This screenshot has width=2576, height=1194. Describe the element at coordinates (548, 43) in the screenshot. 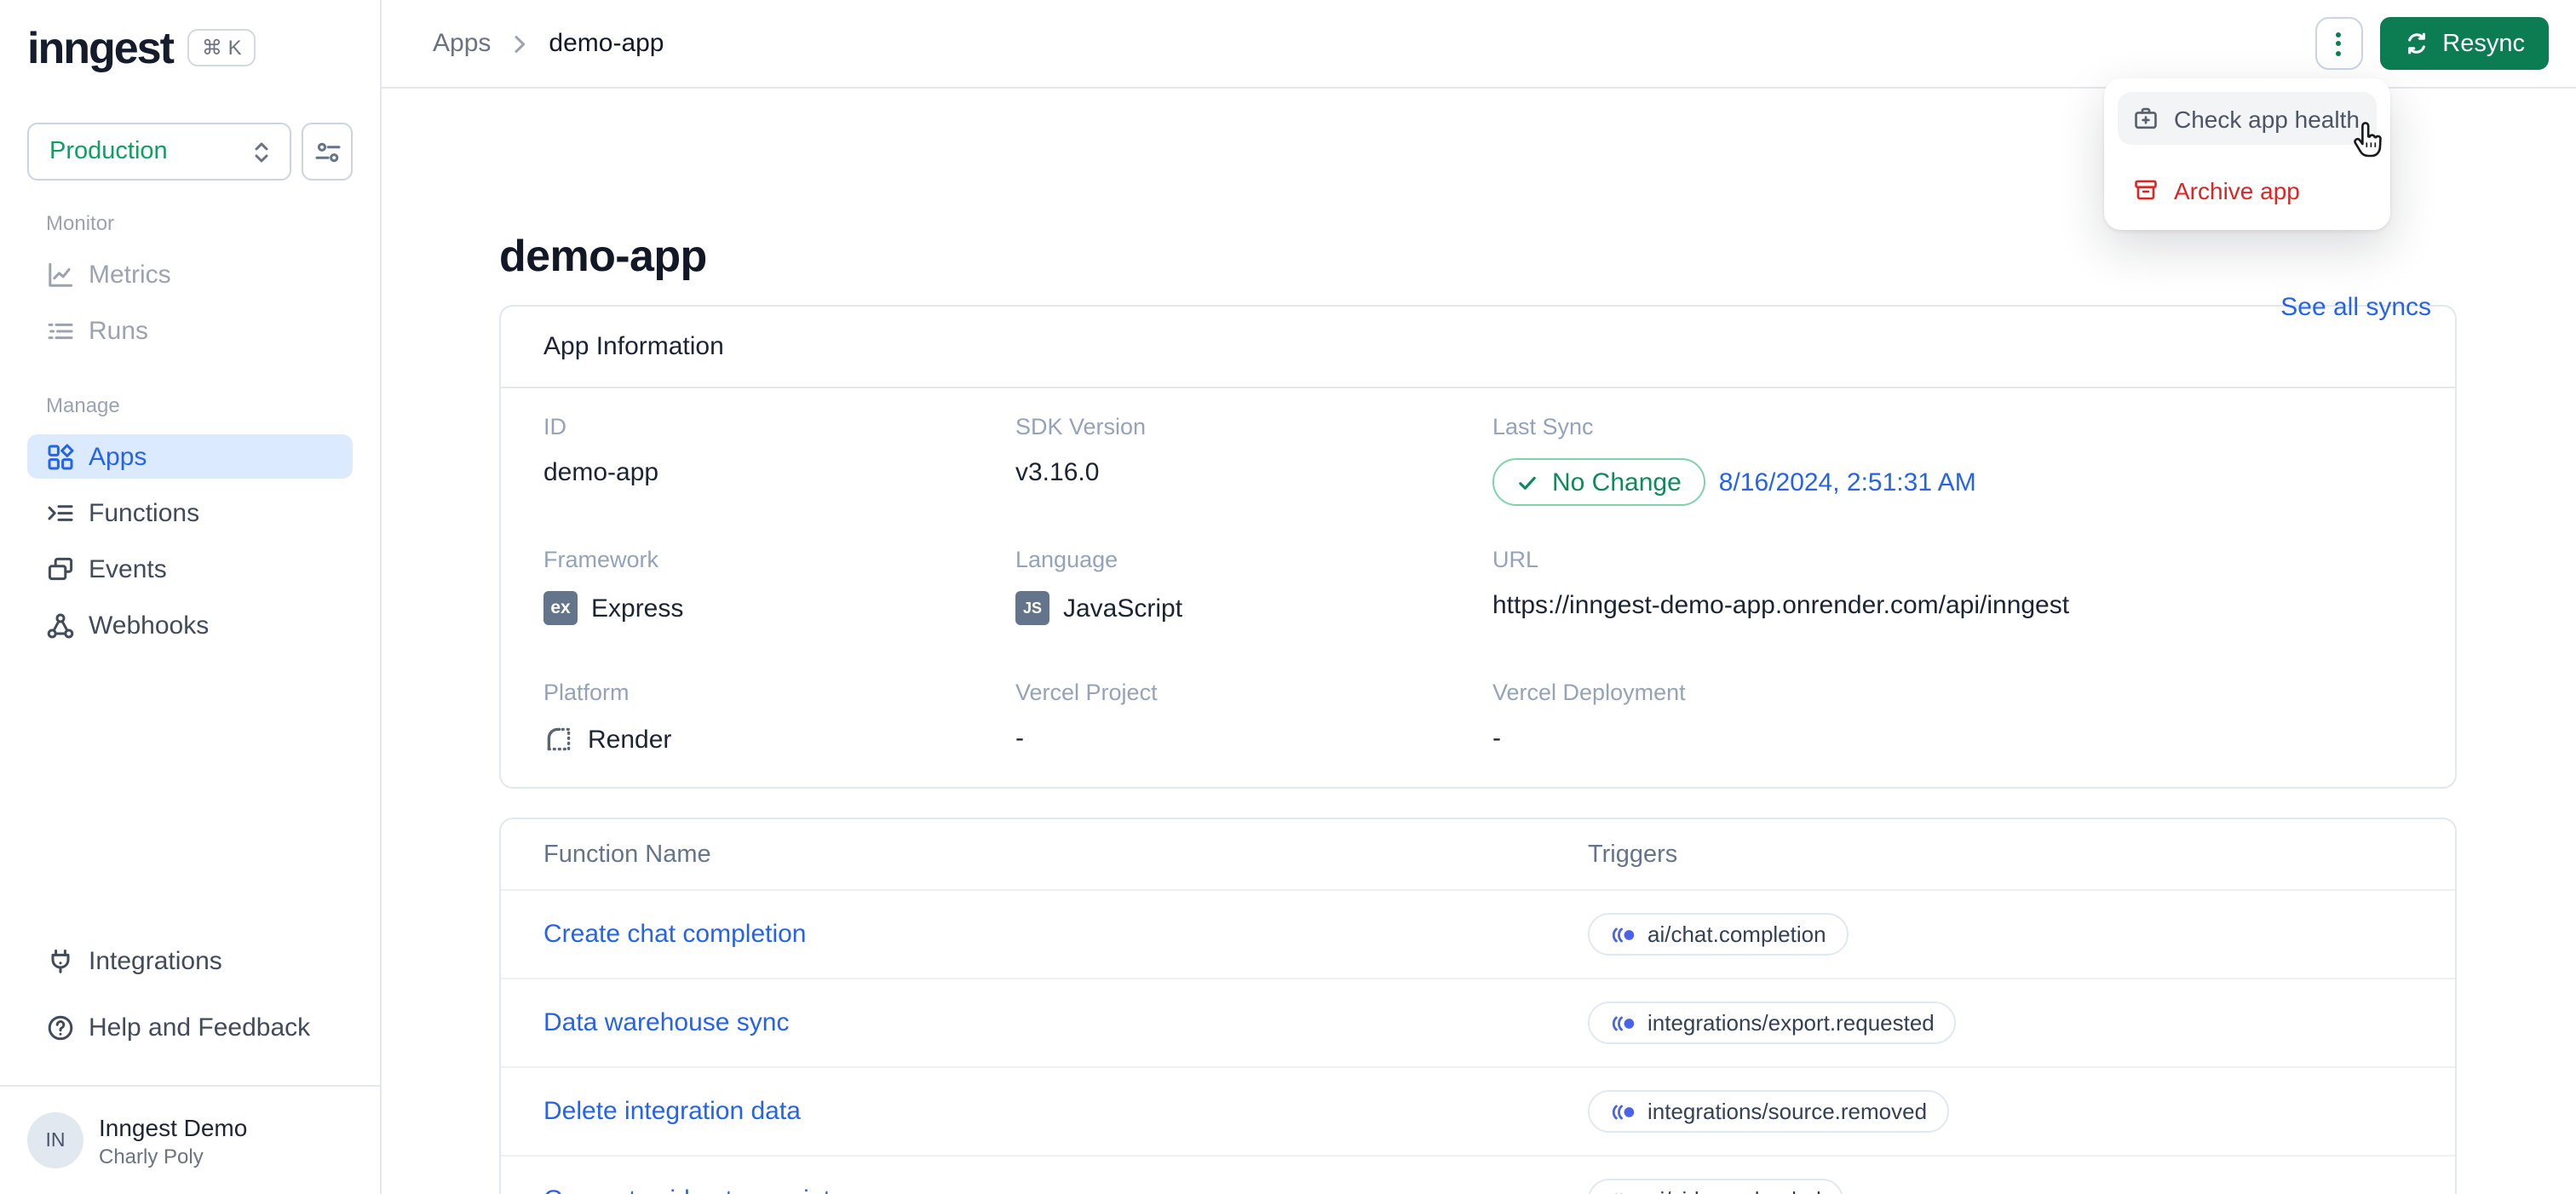

I see `breadcrumb: Apps demo-app` at that location.